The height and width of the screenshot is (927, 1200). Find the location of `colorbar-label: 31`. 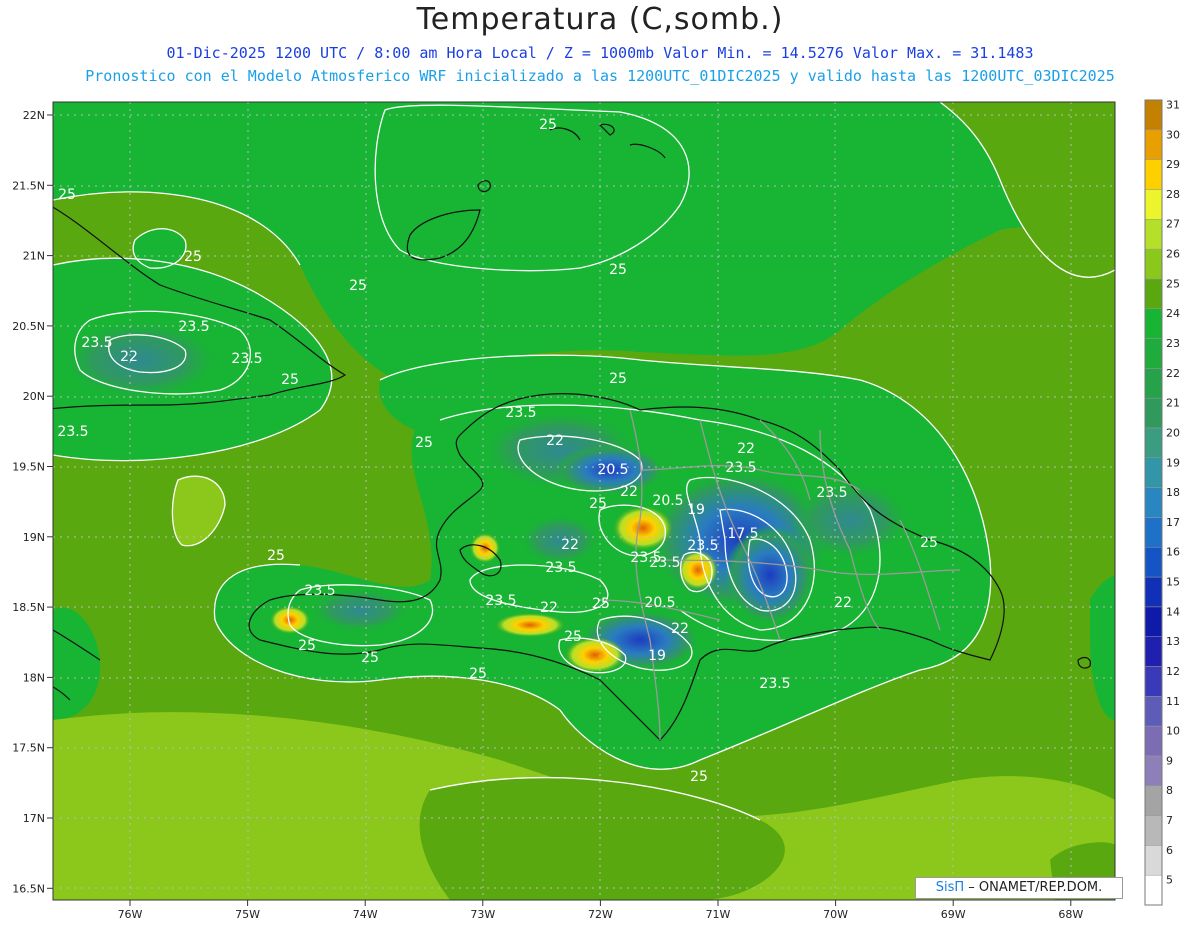

colorbar-label: 31 is located at coordinates (1173, 104).